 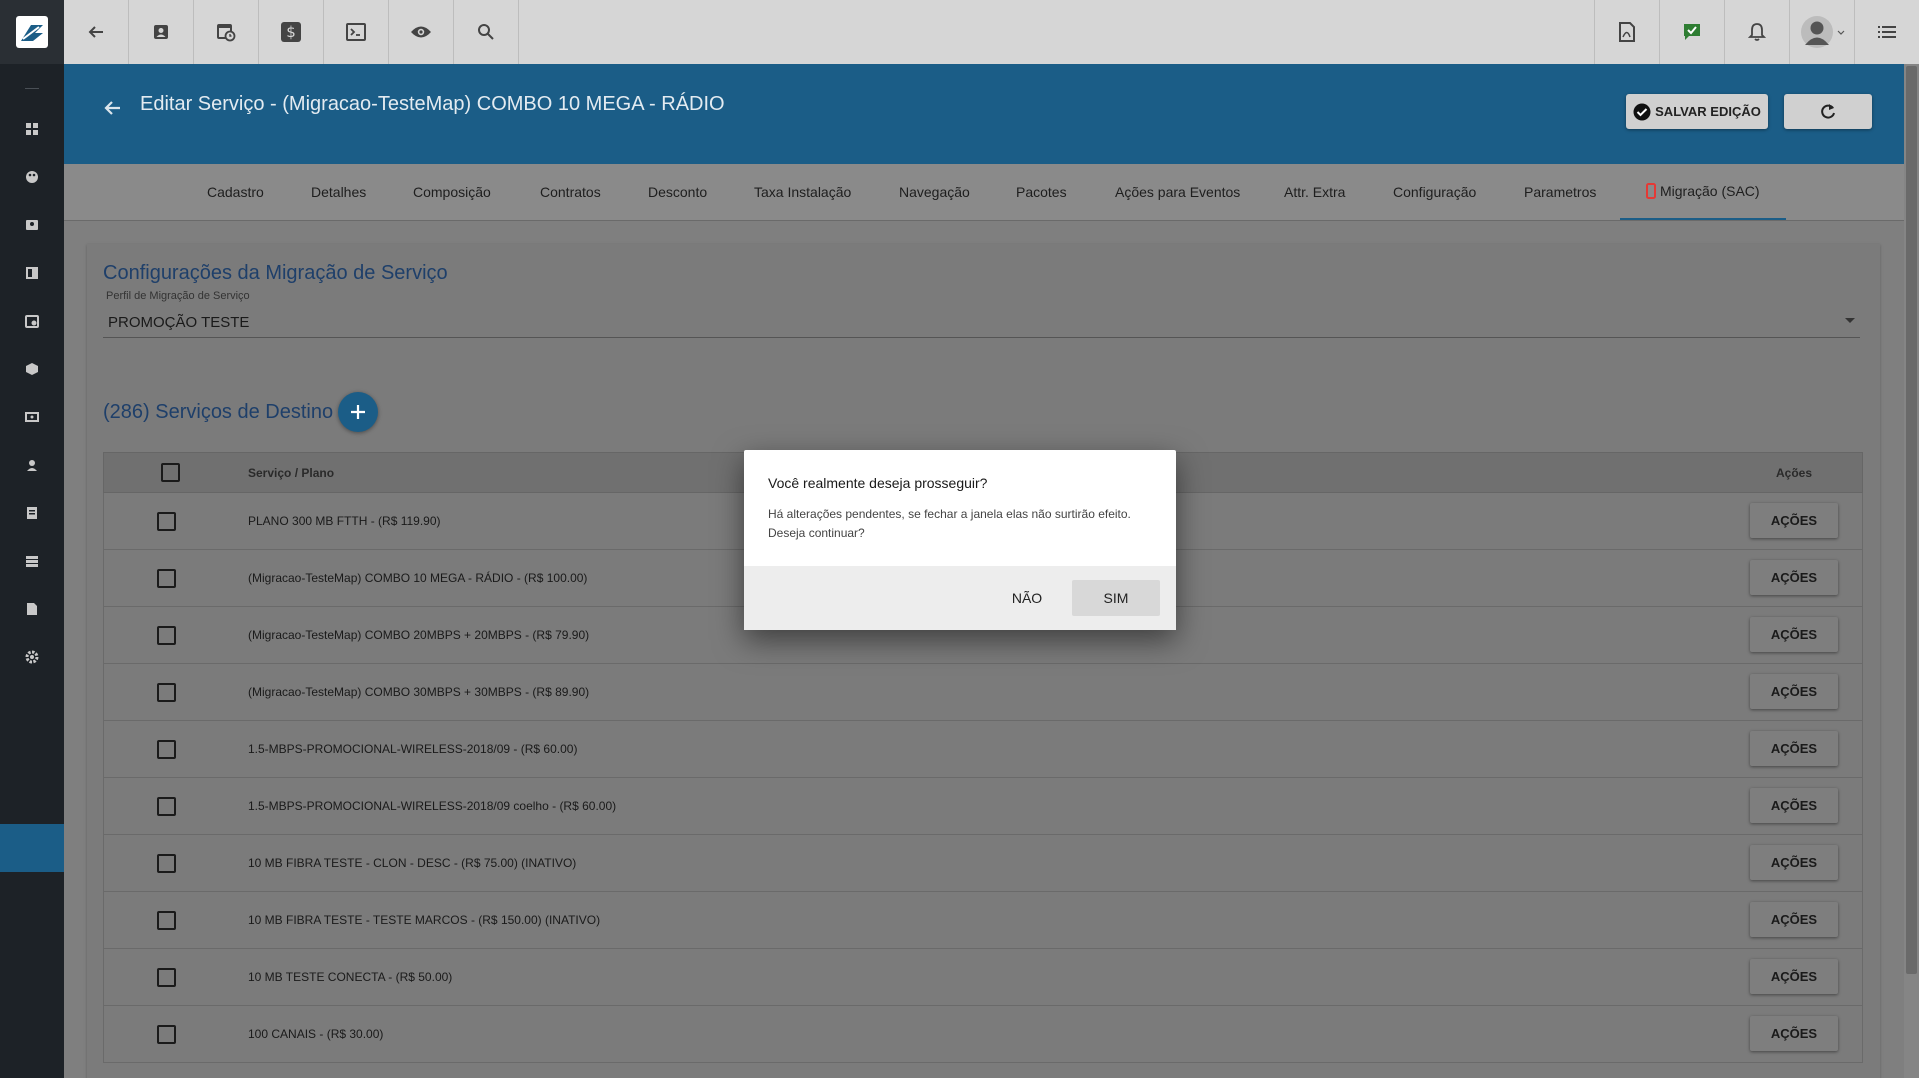 I want to click on calendar-icon, so click(x=32, y=321).